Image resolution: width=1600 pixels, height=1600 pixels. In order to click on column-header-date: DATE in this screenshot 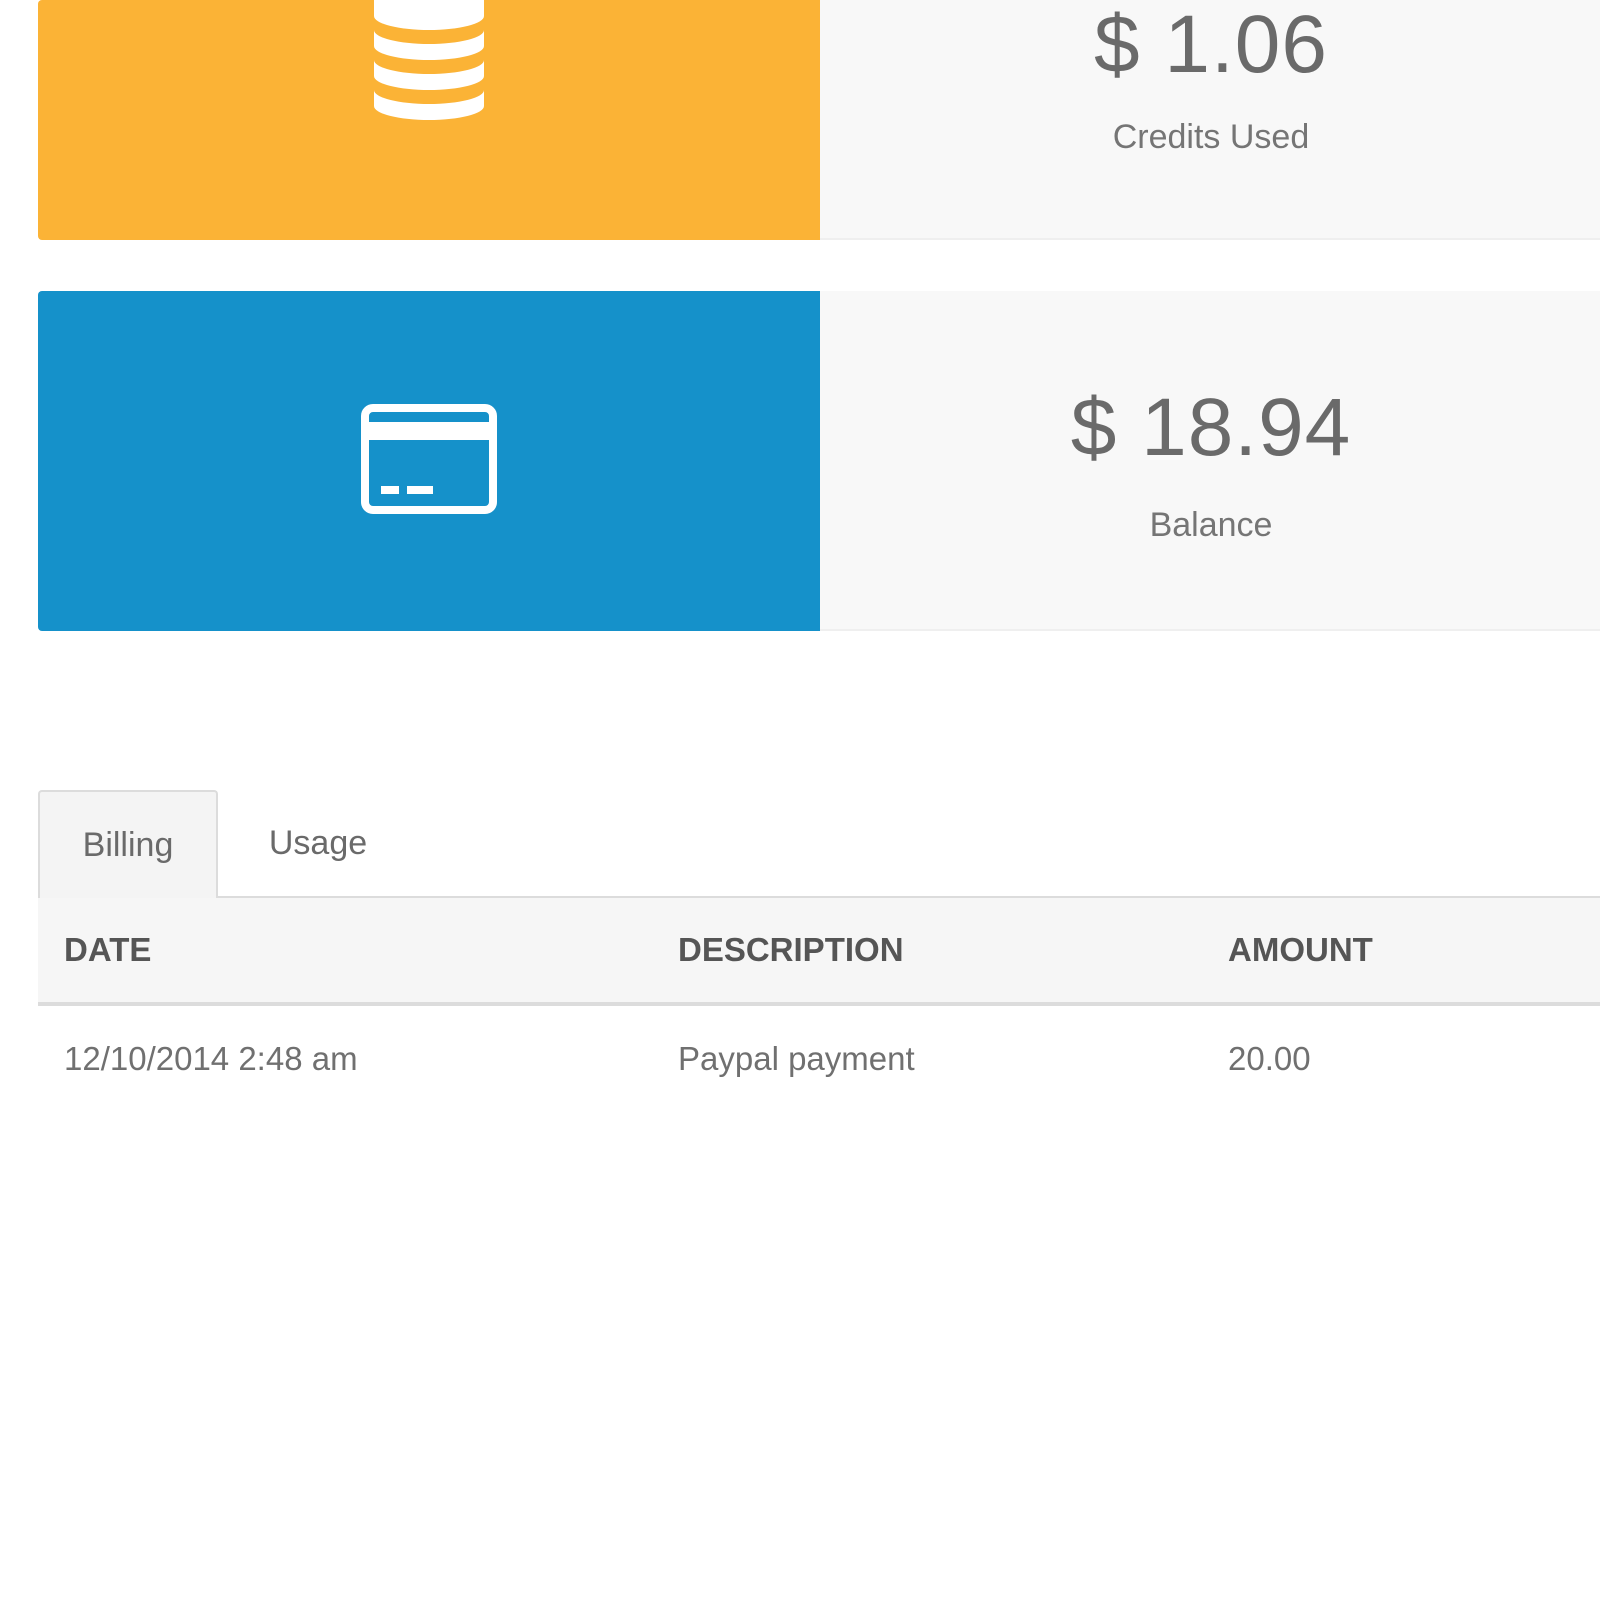, I will do `click(358, 952)`.